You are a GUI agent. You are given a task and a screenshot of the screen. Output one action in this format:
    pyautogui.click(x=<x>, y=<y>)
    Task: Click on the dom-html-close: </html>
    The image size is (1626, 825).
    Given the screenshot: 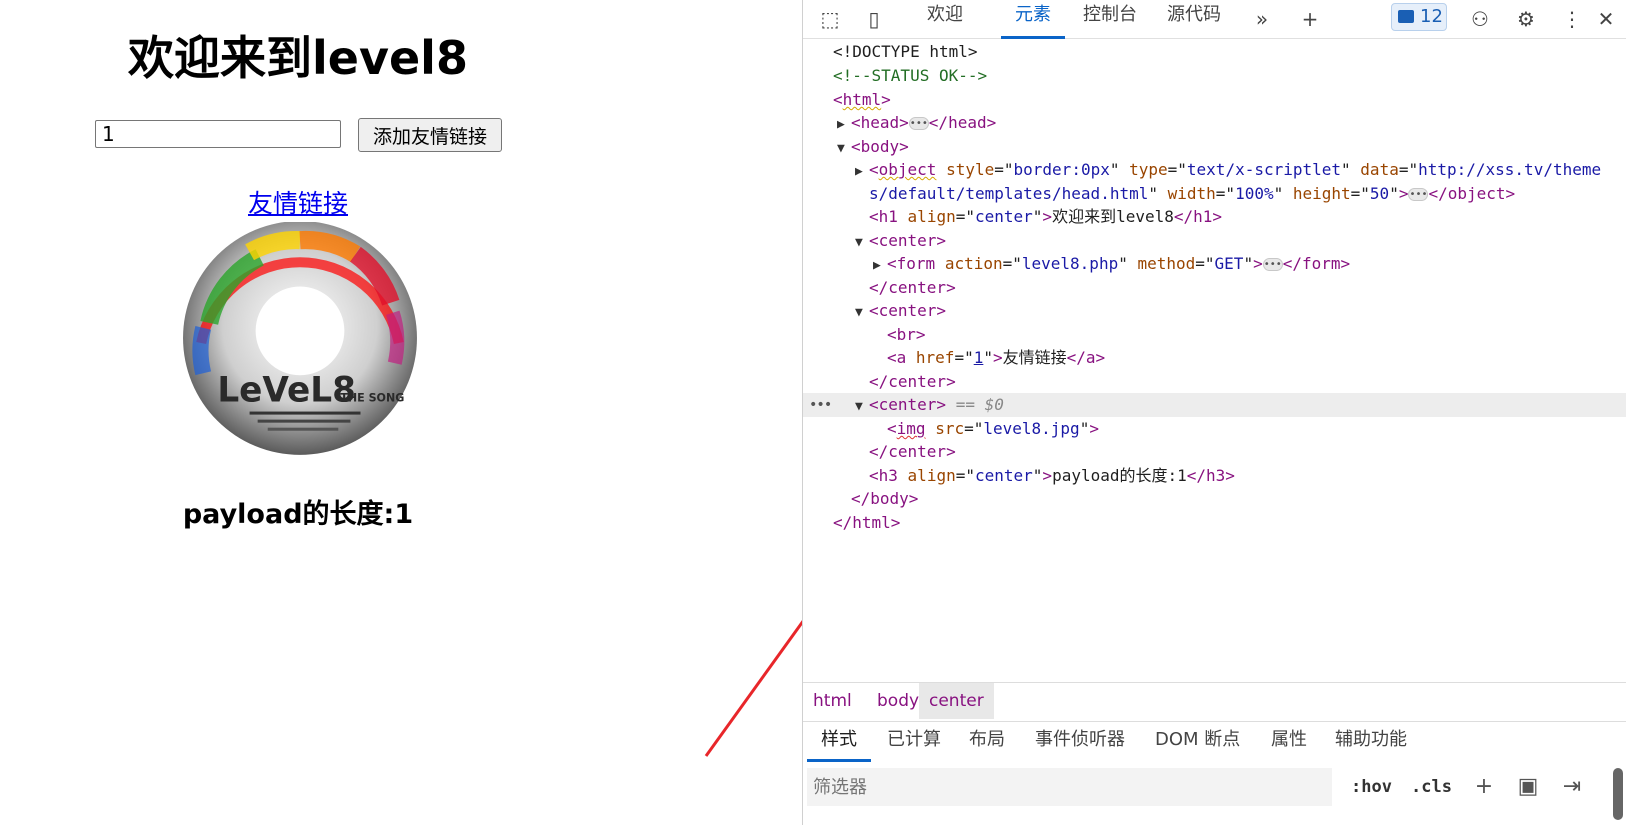 What is the action you would take?
    pyautogui.click(x=866, y=523)
    